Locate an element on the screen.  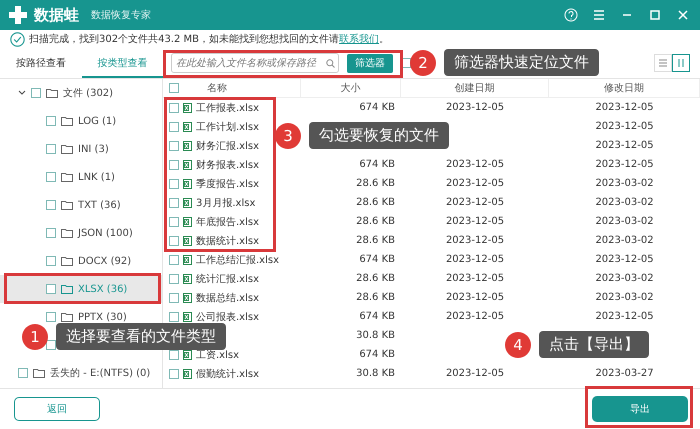
scan-result-text: 扫描完成，找到302个文件共43.2 MB，如未能找到您想找回的文件请联系我们。 is located at coordinates (209, 39).